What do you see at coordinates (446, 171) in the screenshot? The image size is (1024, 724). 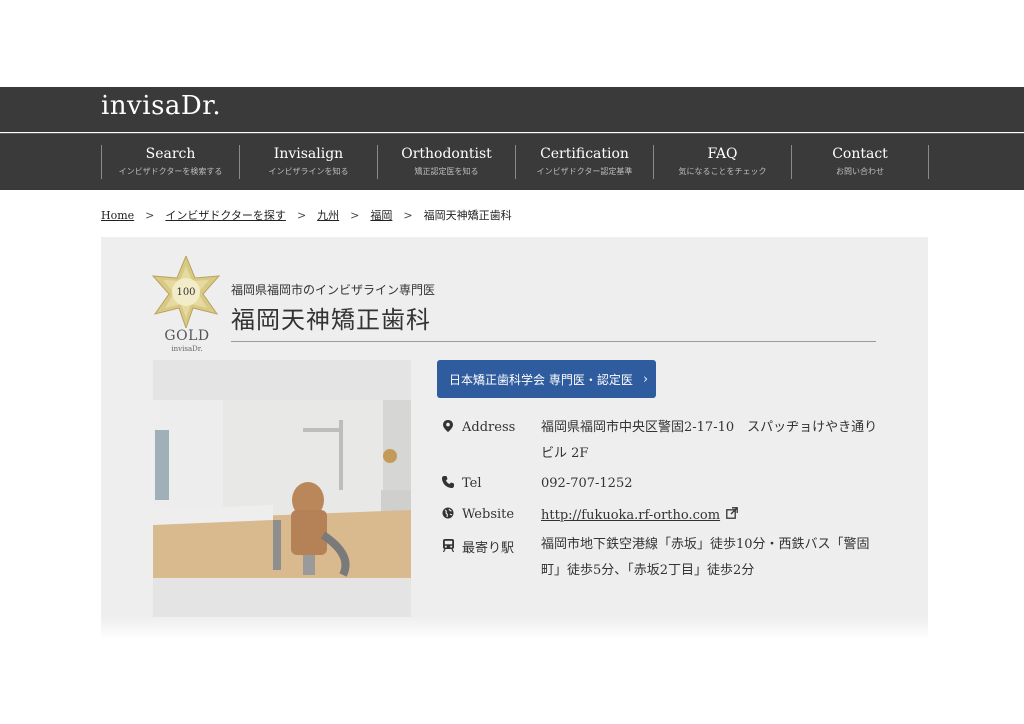 I see `nav-subtitle: 矯正認定医を知る` at bounding box center [446, 171].